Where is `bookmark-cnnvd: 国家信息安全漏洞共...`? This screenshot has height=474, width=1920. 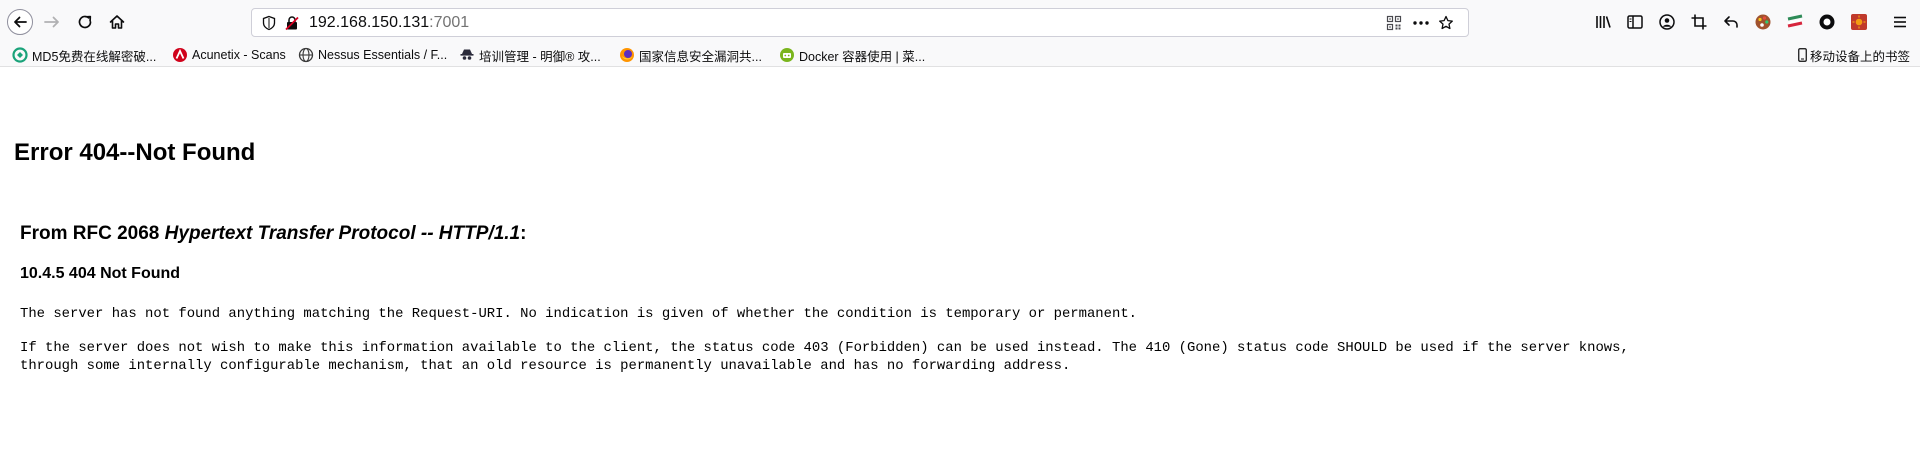 bookmark-cnnvd: 国家信息安全漏洞共... is located at coordinates (690, 55).